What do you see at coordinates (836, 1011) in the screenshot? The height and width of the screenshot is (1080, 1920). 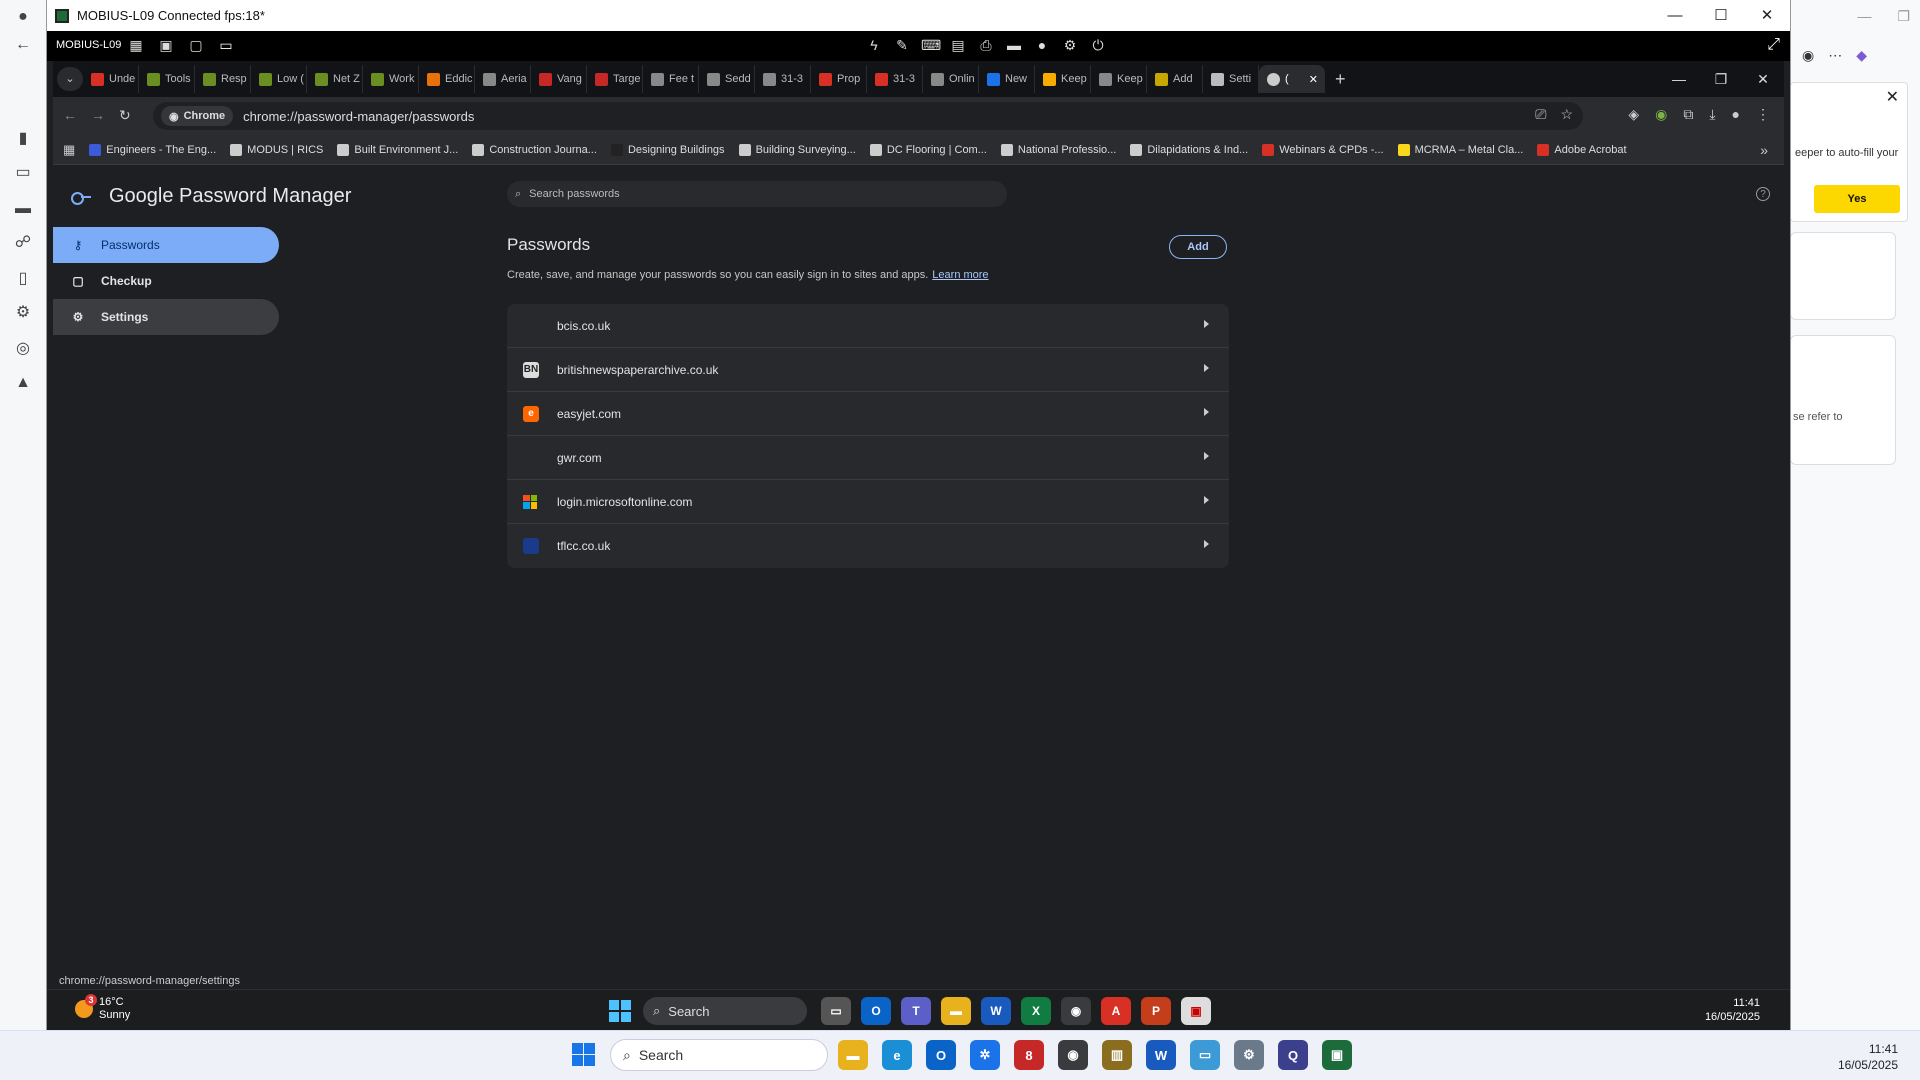 I see `task-view-icon: ▭` at bounding box center [836, 1011].